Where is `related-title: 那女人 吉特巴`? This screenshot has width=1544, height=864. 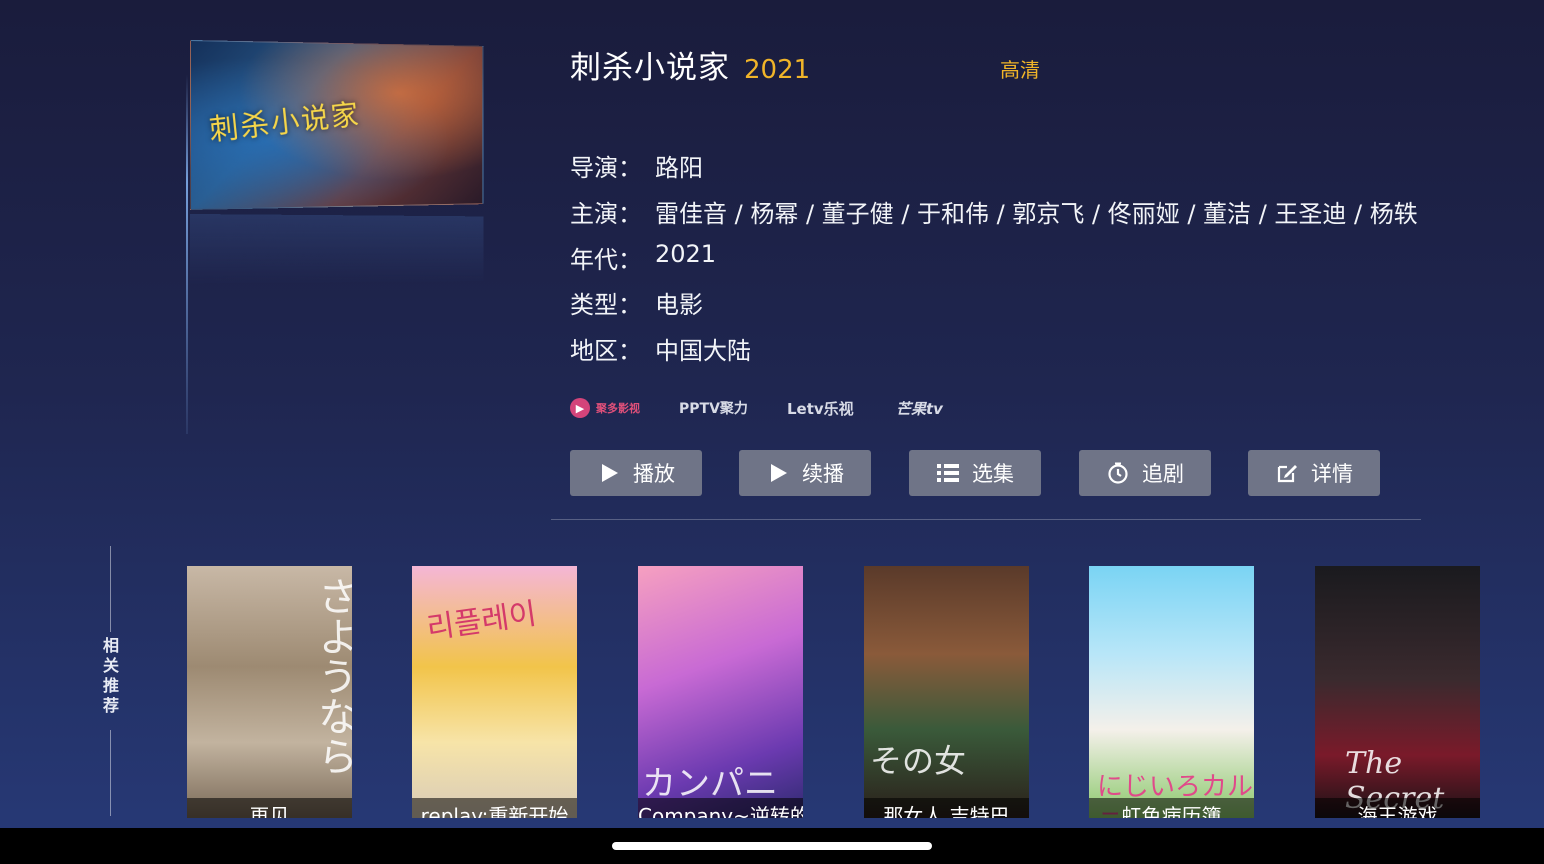
related-title: 那女人 吉特巴 is located at coordinates (946, 808).